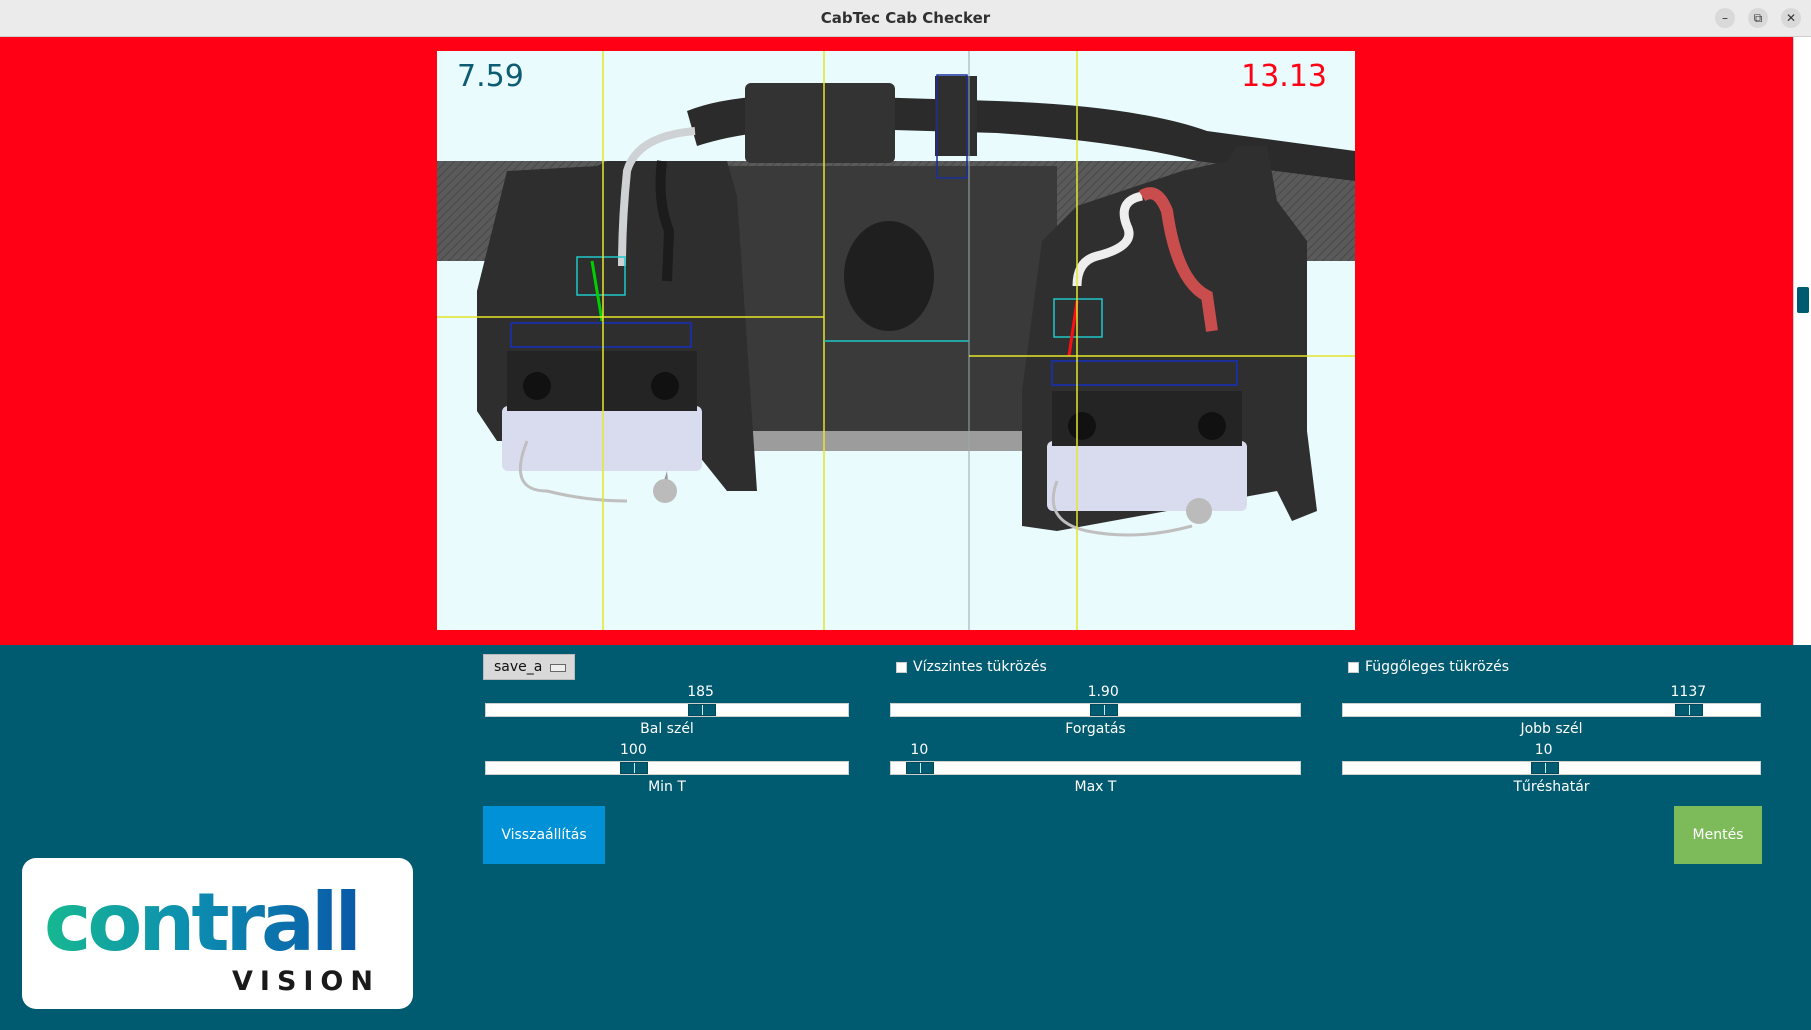  I want to click on company-logo: contrall VISION, so click(217, 933).